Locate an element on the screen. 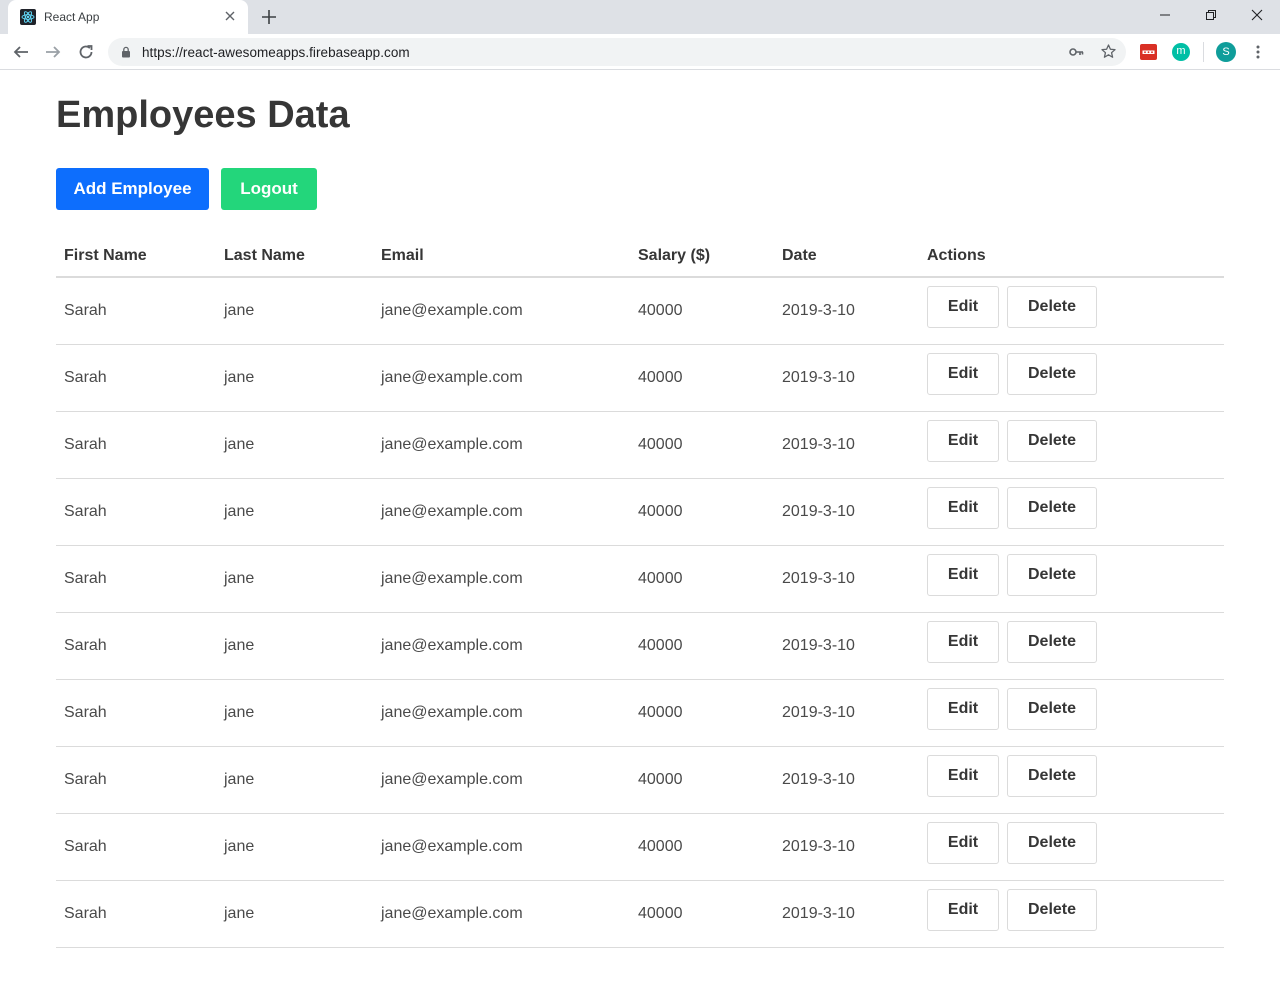 The width and height of the screenshot is (1280, 984). minimize-button is located at coordinates (1165, 15).